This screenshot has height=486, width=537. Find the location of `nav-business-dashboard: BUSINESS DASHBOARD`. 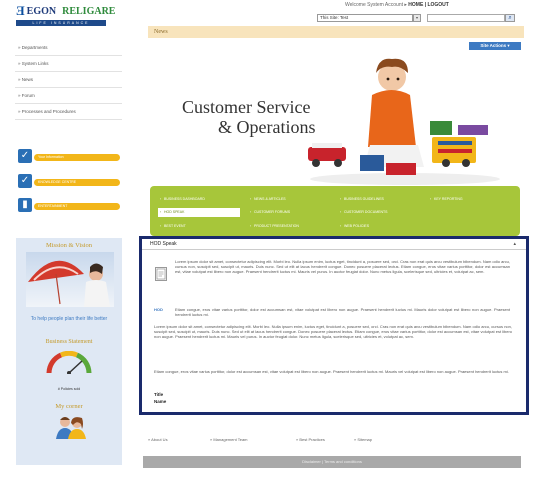

nav-business-dashboard: BUSINESS DASHBOARD is located at coordinates (199, 199).